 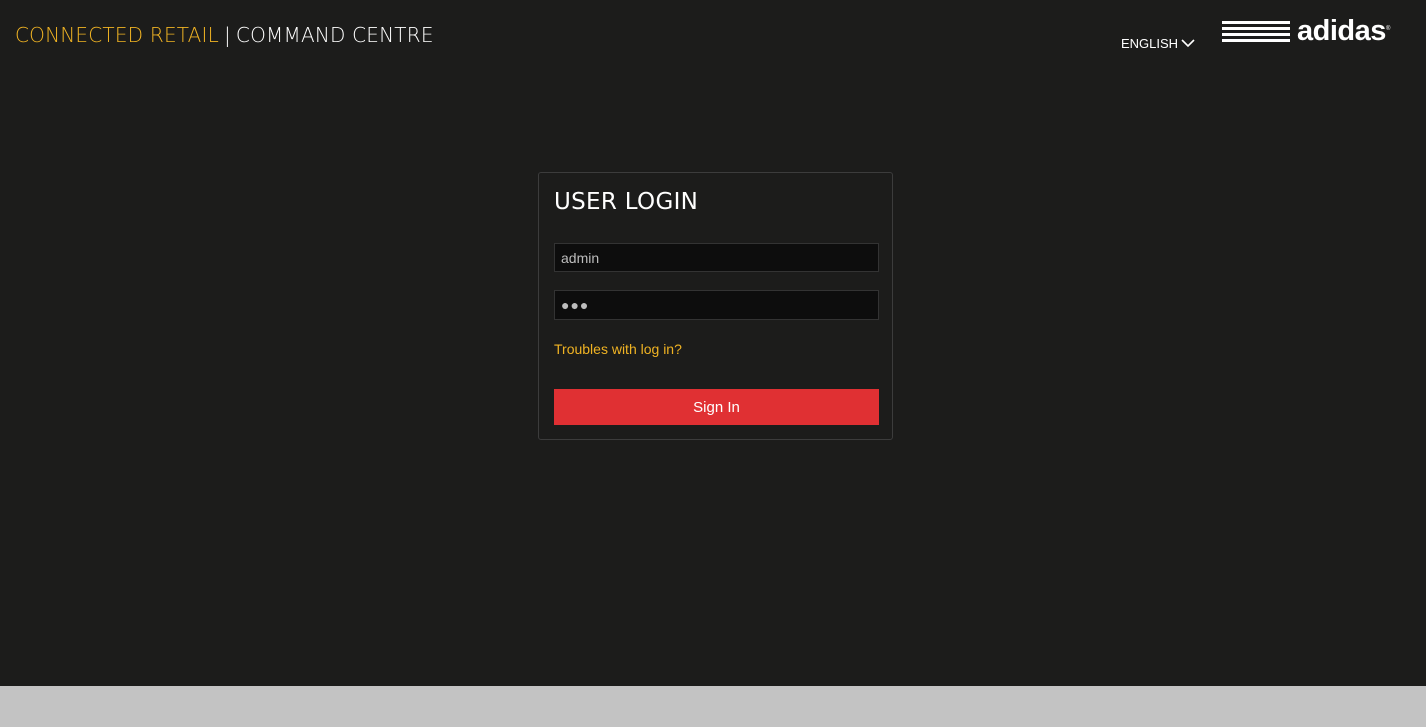 I want to click on password-input, so click(x=716, y=305).